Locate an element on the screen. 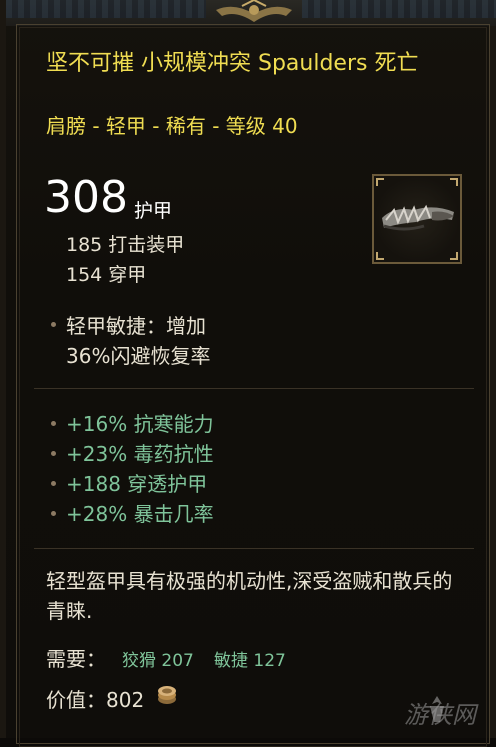 The image size is (496, 747). item-name: 坚不可摧 小规模冲突 Spaulders 死亡 is located at coordinates (232, 63).